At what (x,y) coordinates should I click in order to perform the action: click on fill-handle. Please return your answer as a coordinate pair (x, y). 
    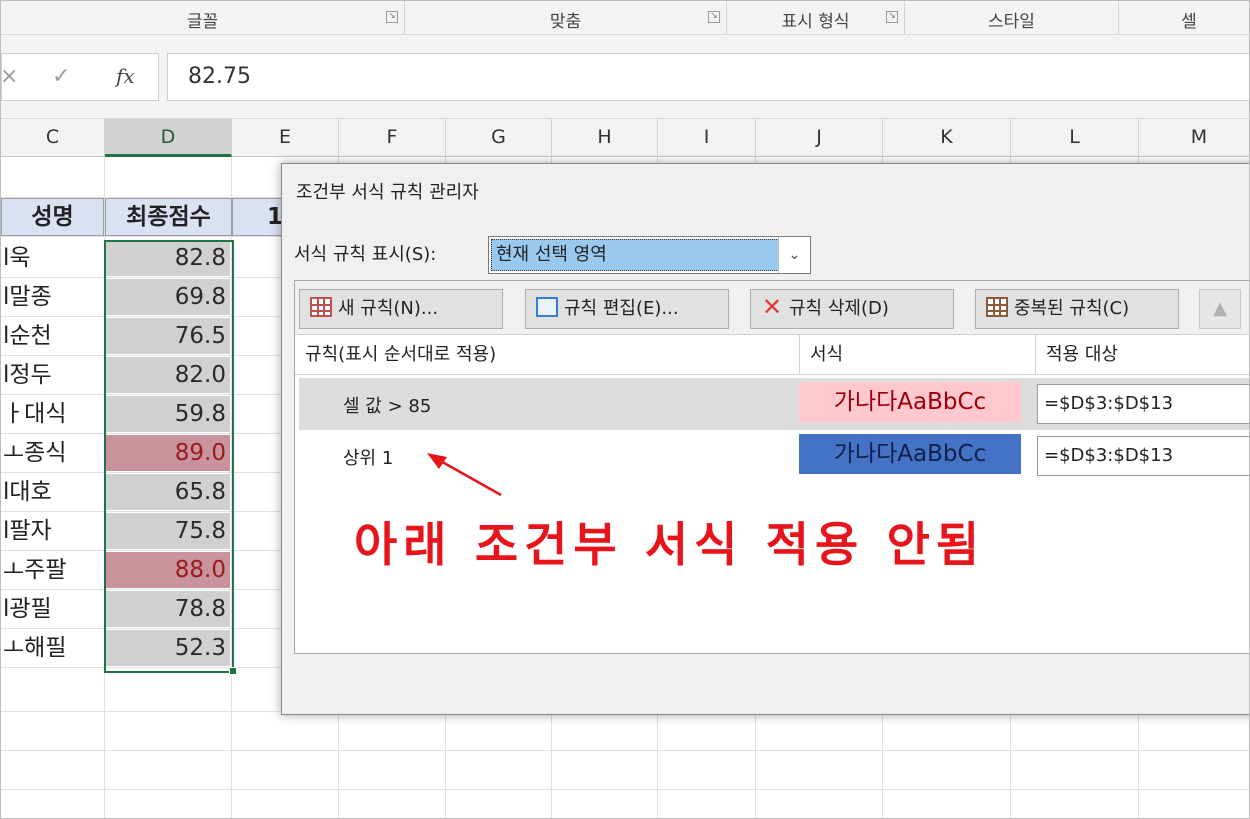
    Looking at the image, I should click on (233, 671).